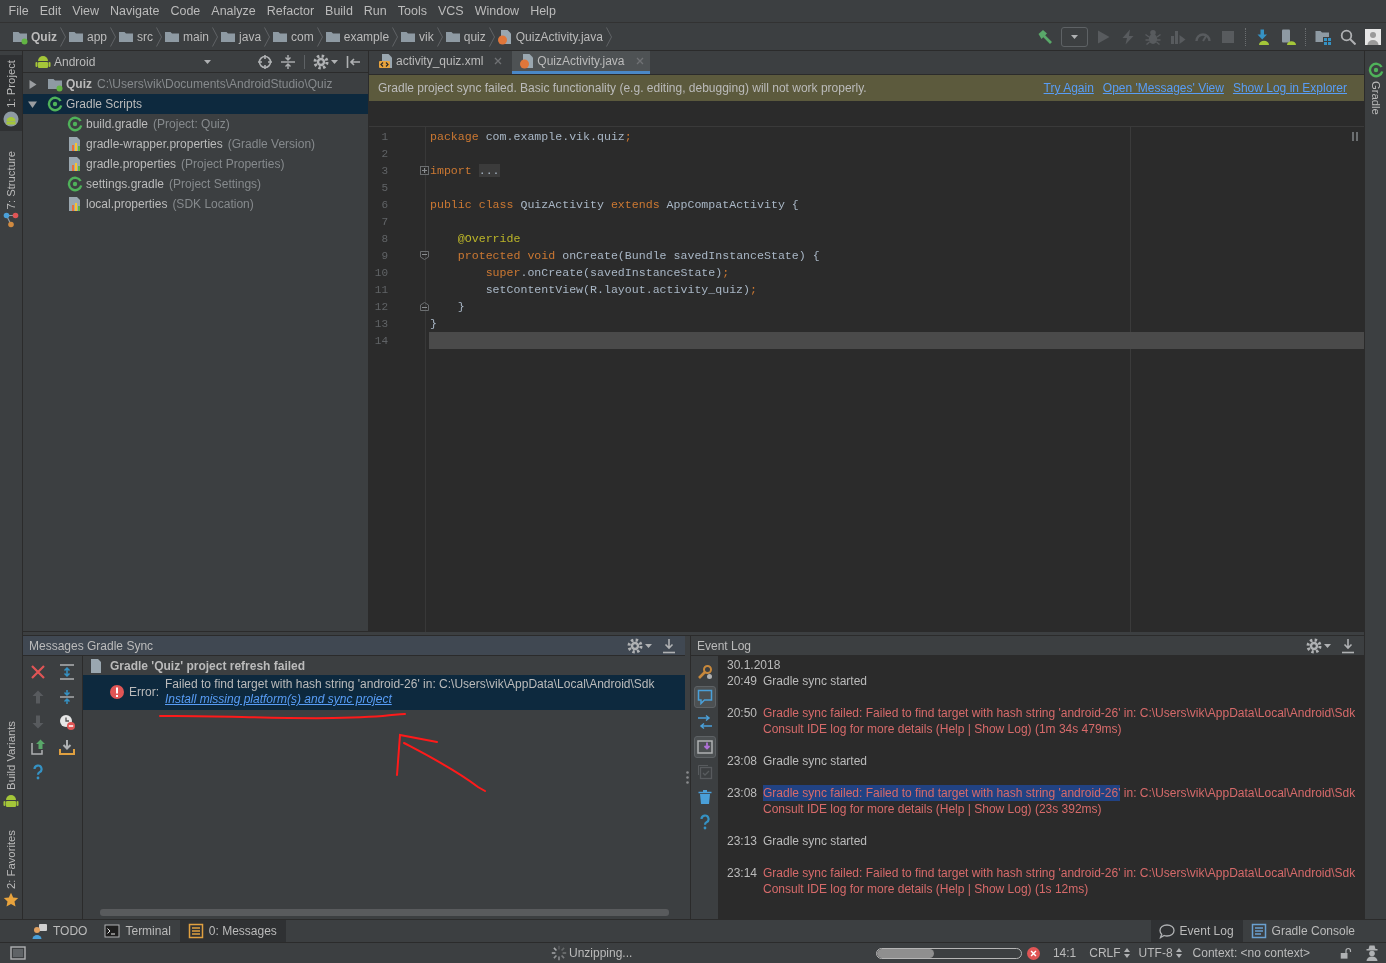  What do you see at coordinates (50, 11) in the screenshot?
I see `menu-item: Edit` at bounding box center [50, 11].